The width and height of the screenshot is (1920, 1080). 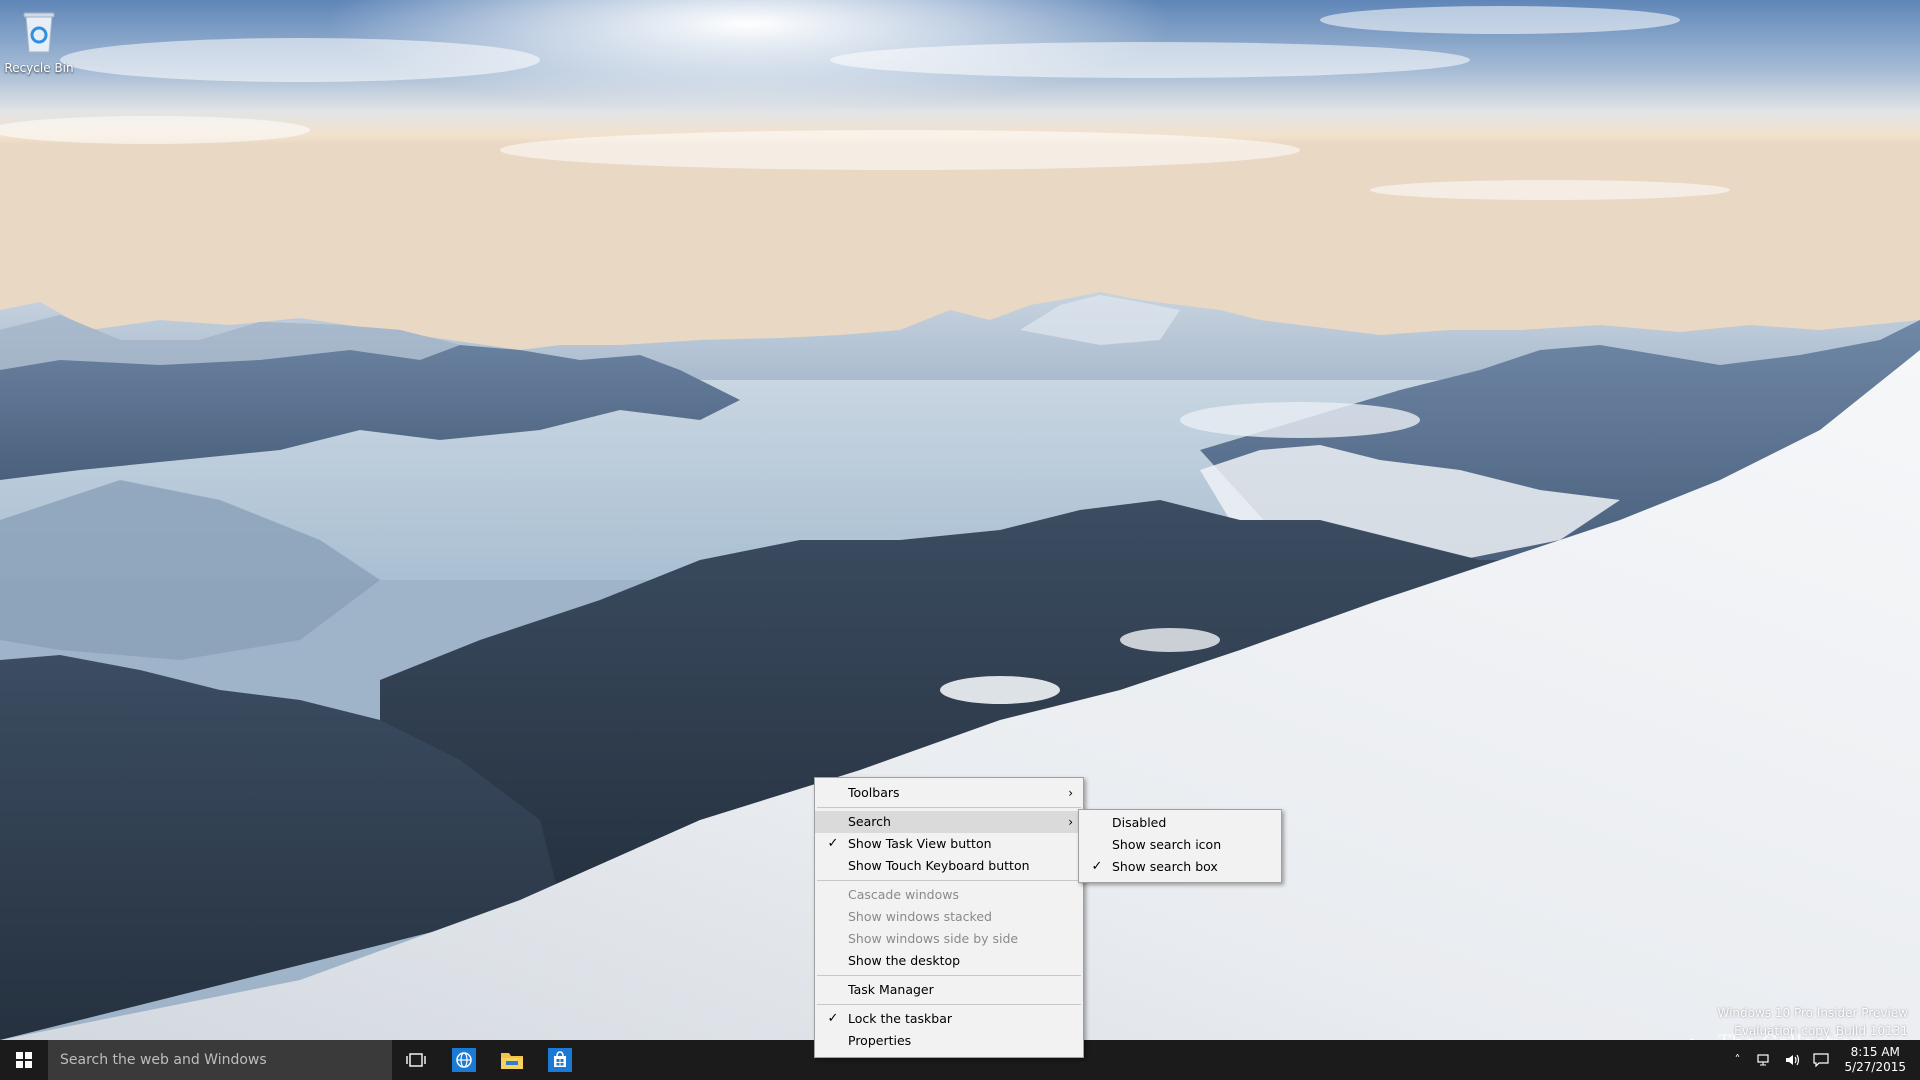 I want to click on action-center-icon, so click(x=1821, y=1060).